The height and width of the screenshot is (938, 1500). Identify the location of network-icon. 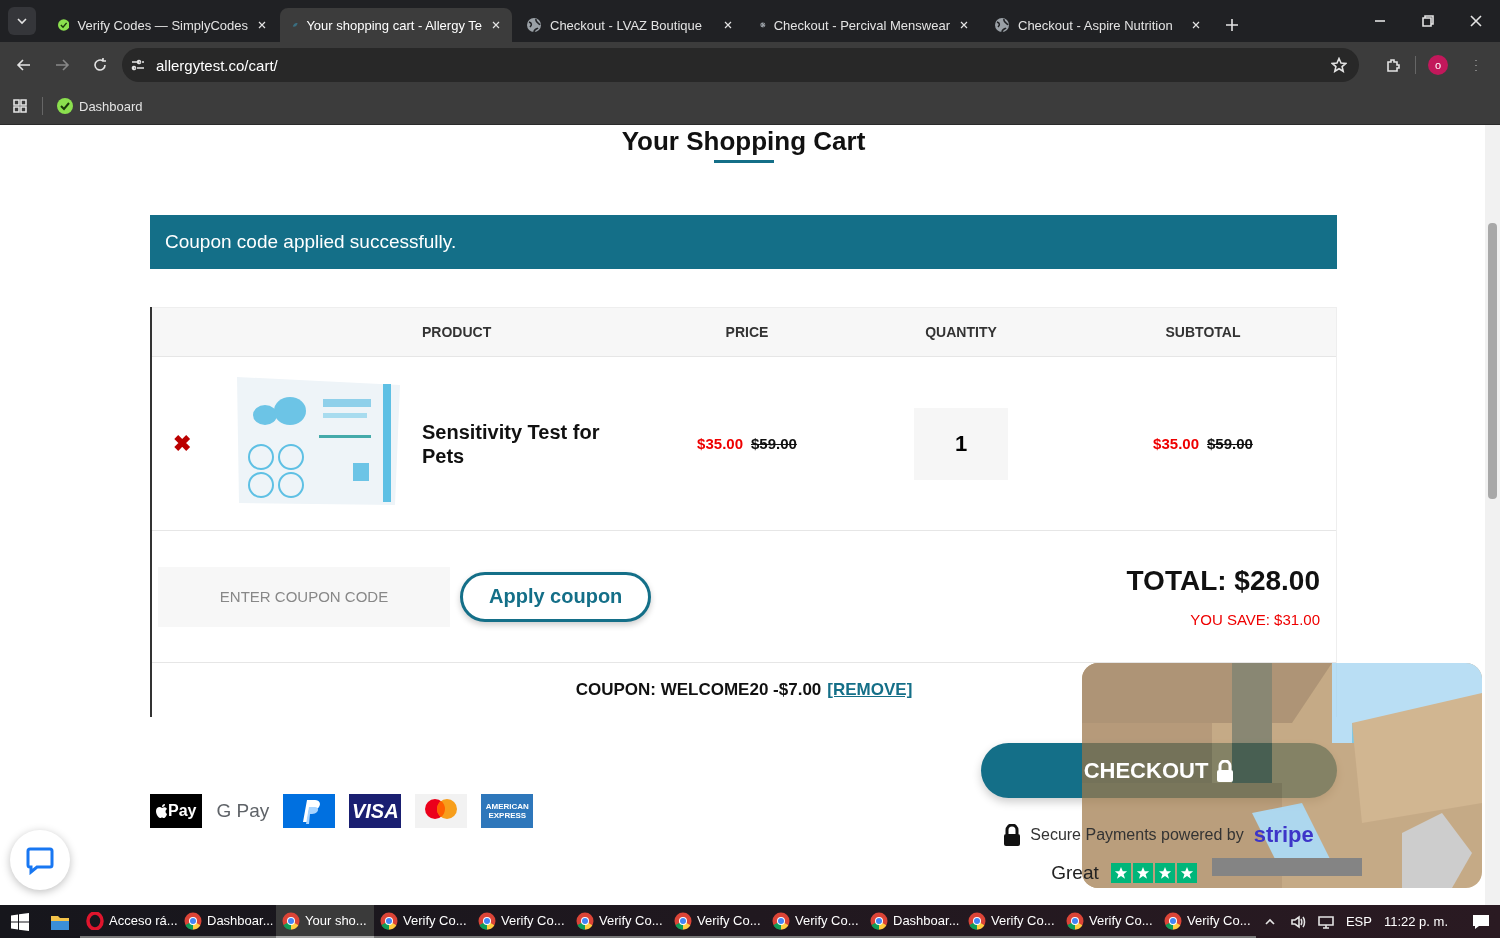
(1325, 921).